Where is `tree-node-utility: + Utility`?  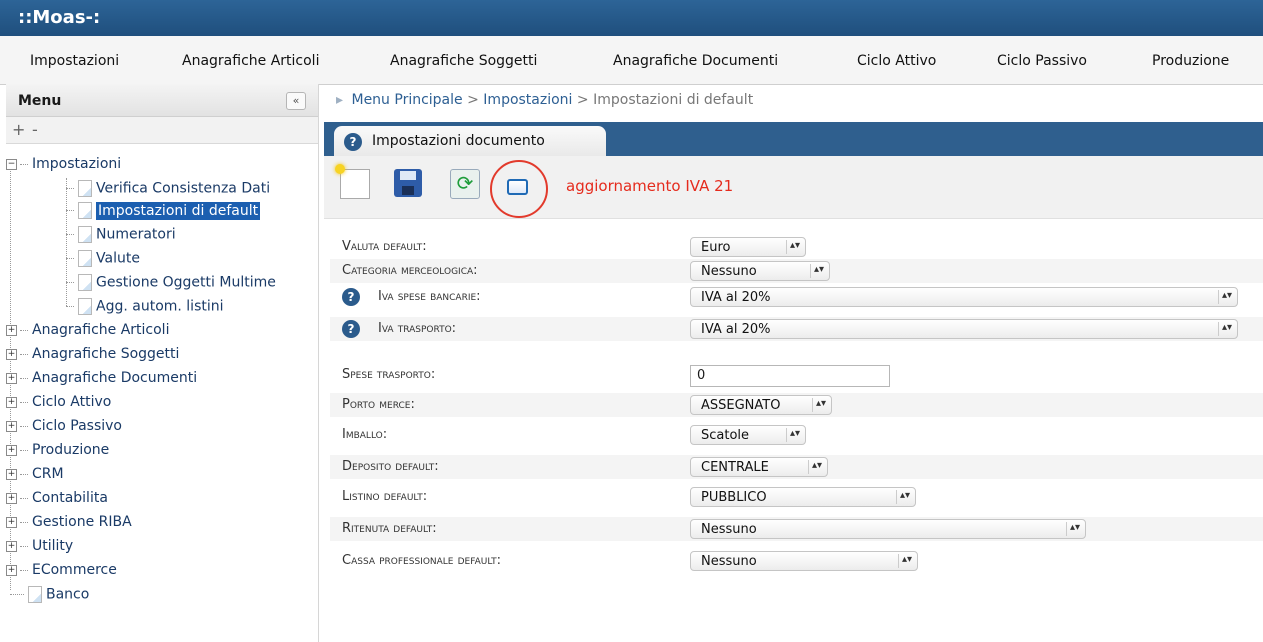
tree-node-utility: + Utility is located at coordinates (39, 546).